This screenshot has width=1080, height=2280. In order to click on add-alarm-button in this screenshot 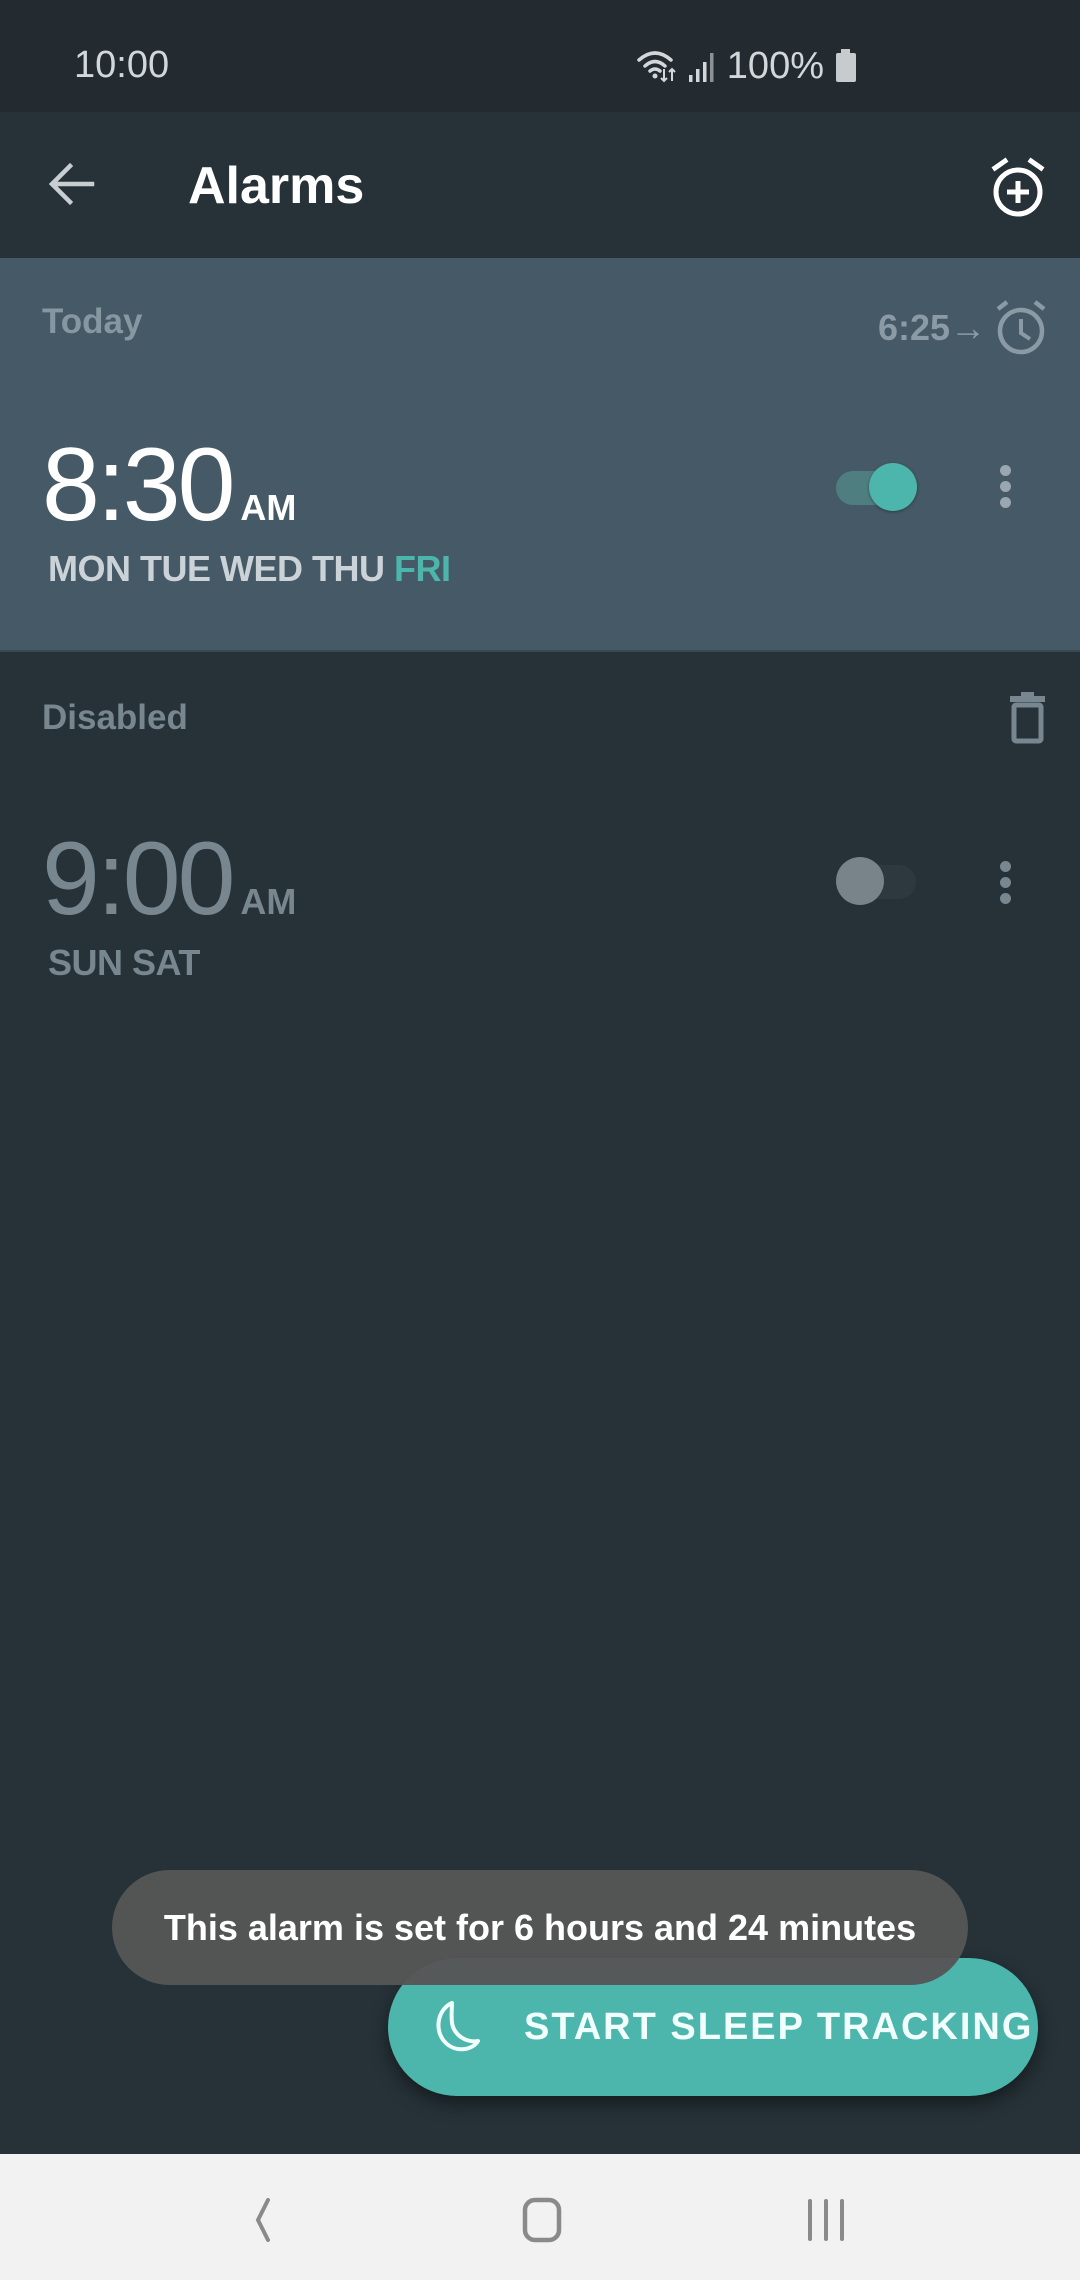, I will do `click(1018, 188)`.